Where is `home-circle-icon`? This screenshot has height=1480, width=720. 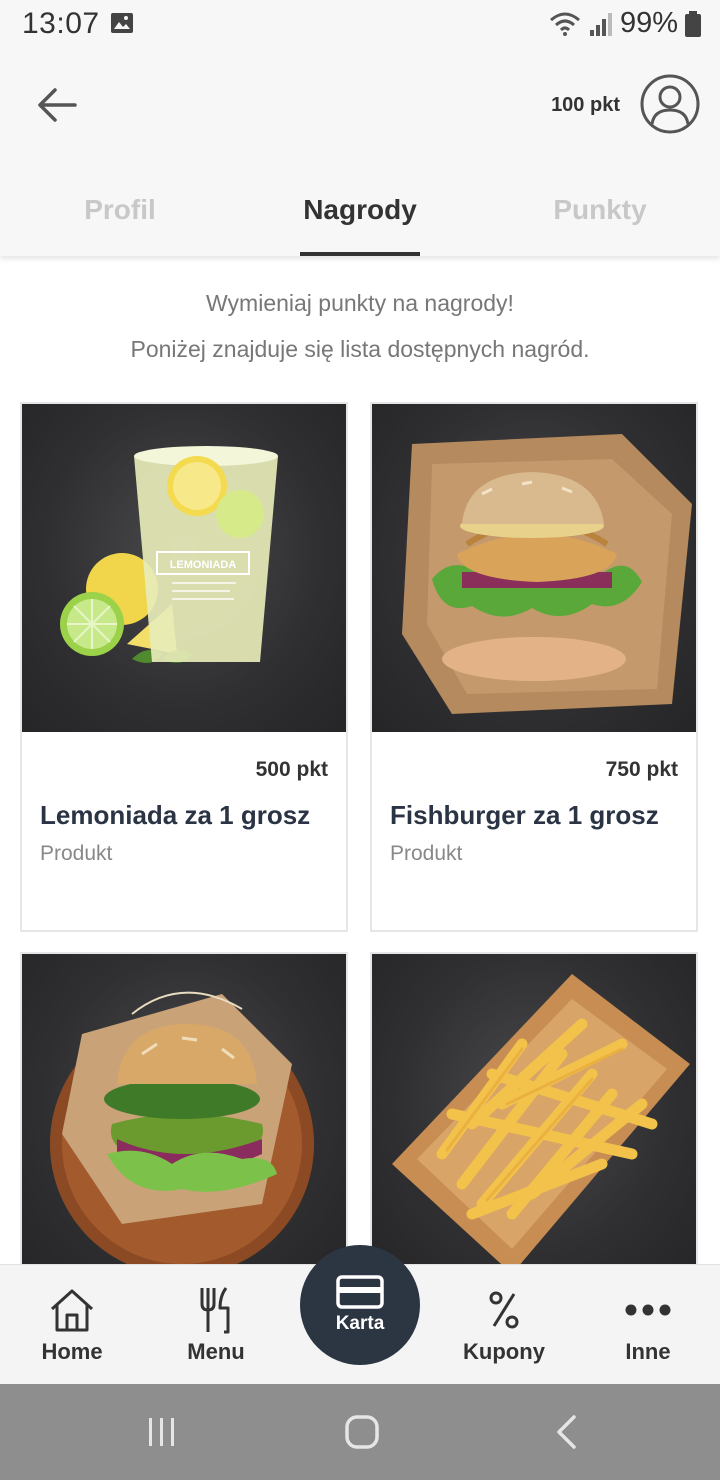
home-circle-icon is located at coordinates (362, 1432).